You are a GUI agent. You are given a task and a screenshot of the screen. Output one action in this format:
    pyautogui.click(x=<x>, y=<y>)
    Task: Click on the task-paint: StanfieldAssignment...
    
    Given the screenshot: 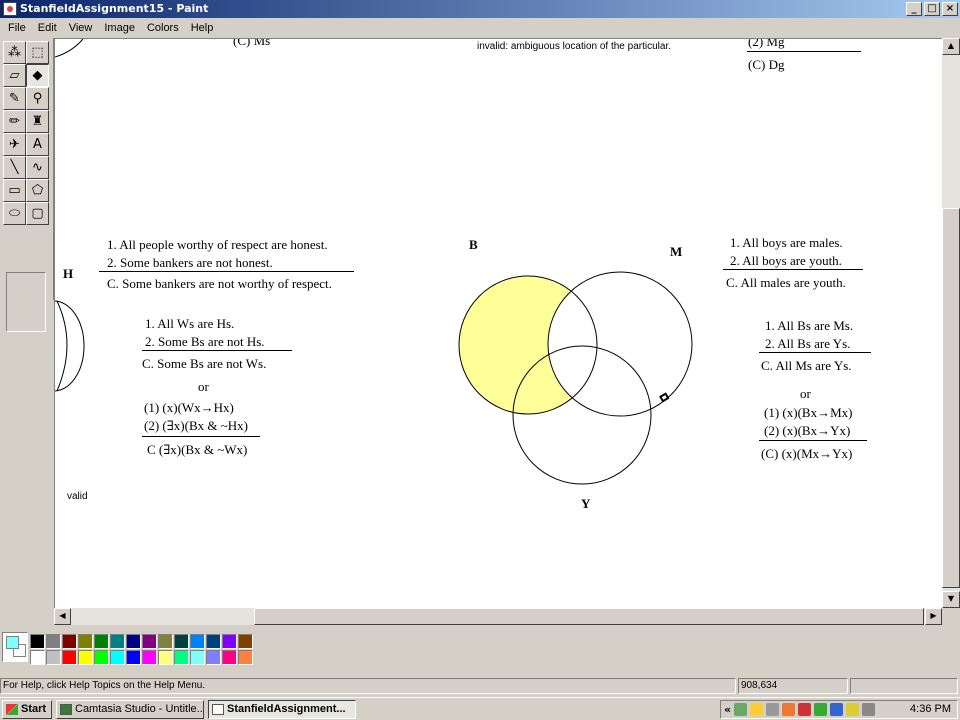 What is the action you would take?
    pyautogui.click(x=282, y=709)
    